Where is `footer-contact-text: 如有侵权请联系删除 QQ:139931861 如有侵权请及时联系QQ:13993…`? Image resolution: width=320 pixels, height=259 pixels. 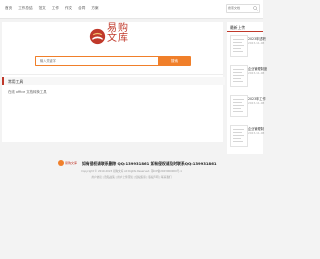
footer-contact-text: 如有侵权请联系删除 QQ:139931861 如有侵权请及时联系QQ:13993… is located at coordinates (149, 163).